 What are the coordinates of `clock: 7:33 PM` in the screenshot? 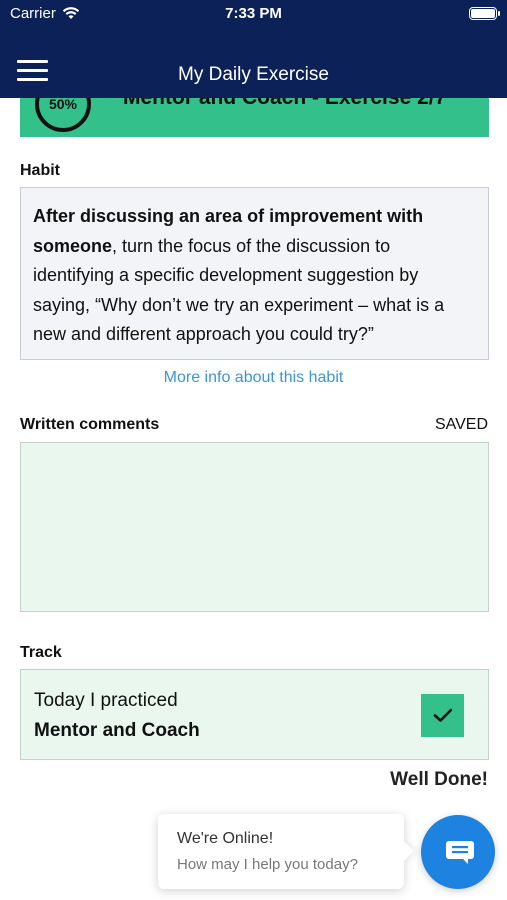 It's located at (253, 13).